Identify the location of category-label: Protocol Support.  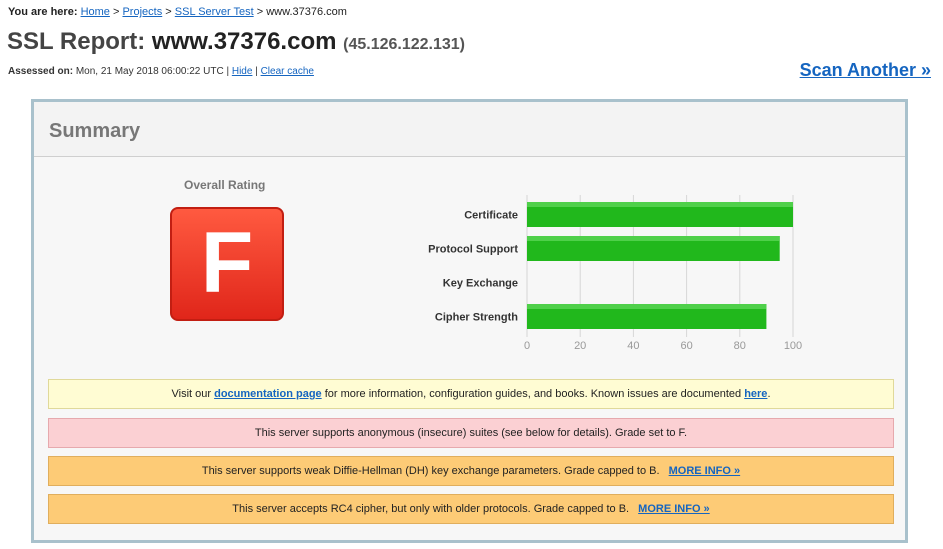
(473, 250).